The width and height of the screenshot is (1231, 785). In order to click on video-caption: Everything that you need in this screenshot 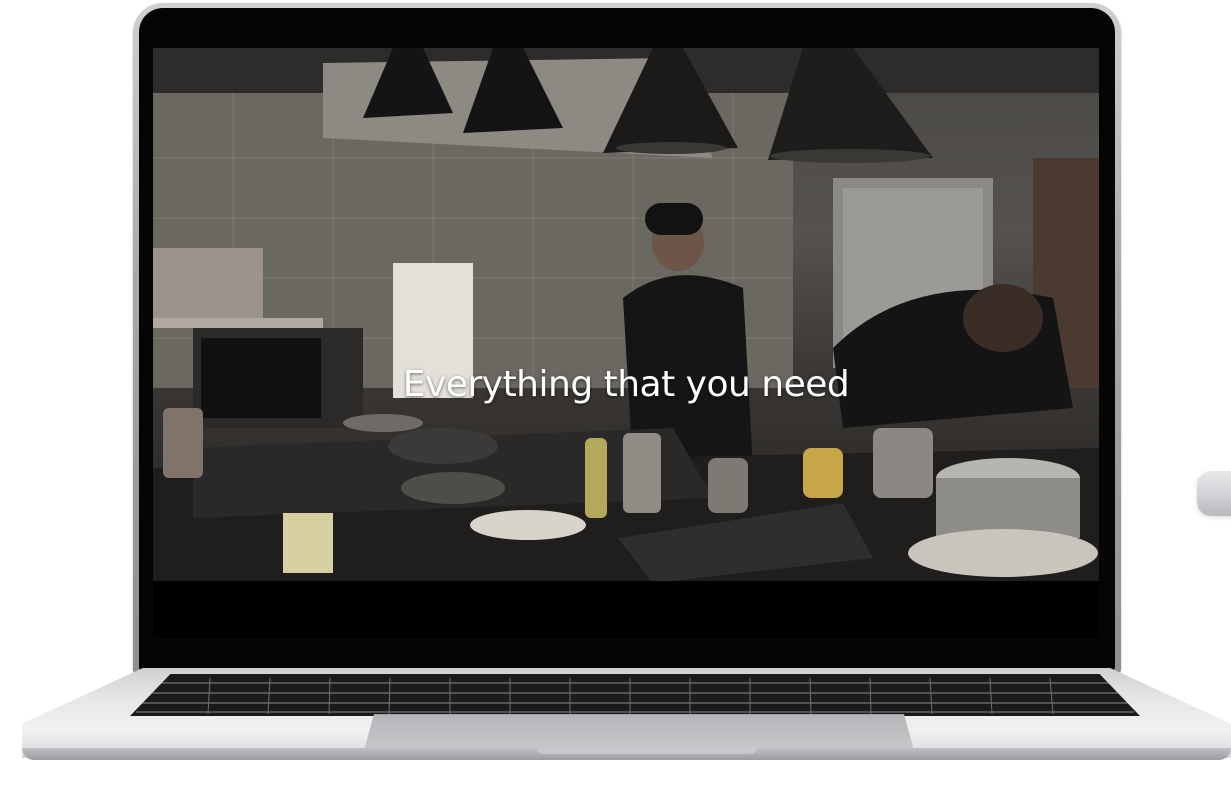, I will do `click(626, 384)`.